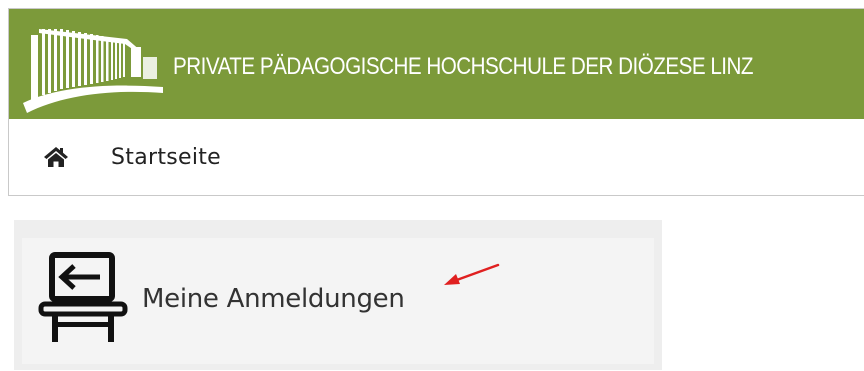 The width and height of the screenshot is (864, 371). I want to click on meine-anmeldungen-label: Meine Anmeldungen, so click(273, 299).